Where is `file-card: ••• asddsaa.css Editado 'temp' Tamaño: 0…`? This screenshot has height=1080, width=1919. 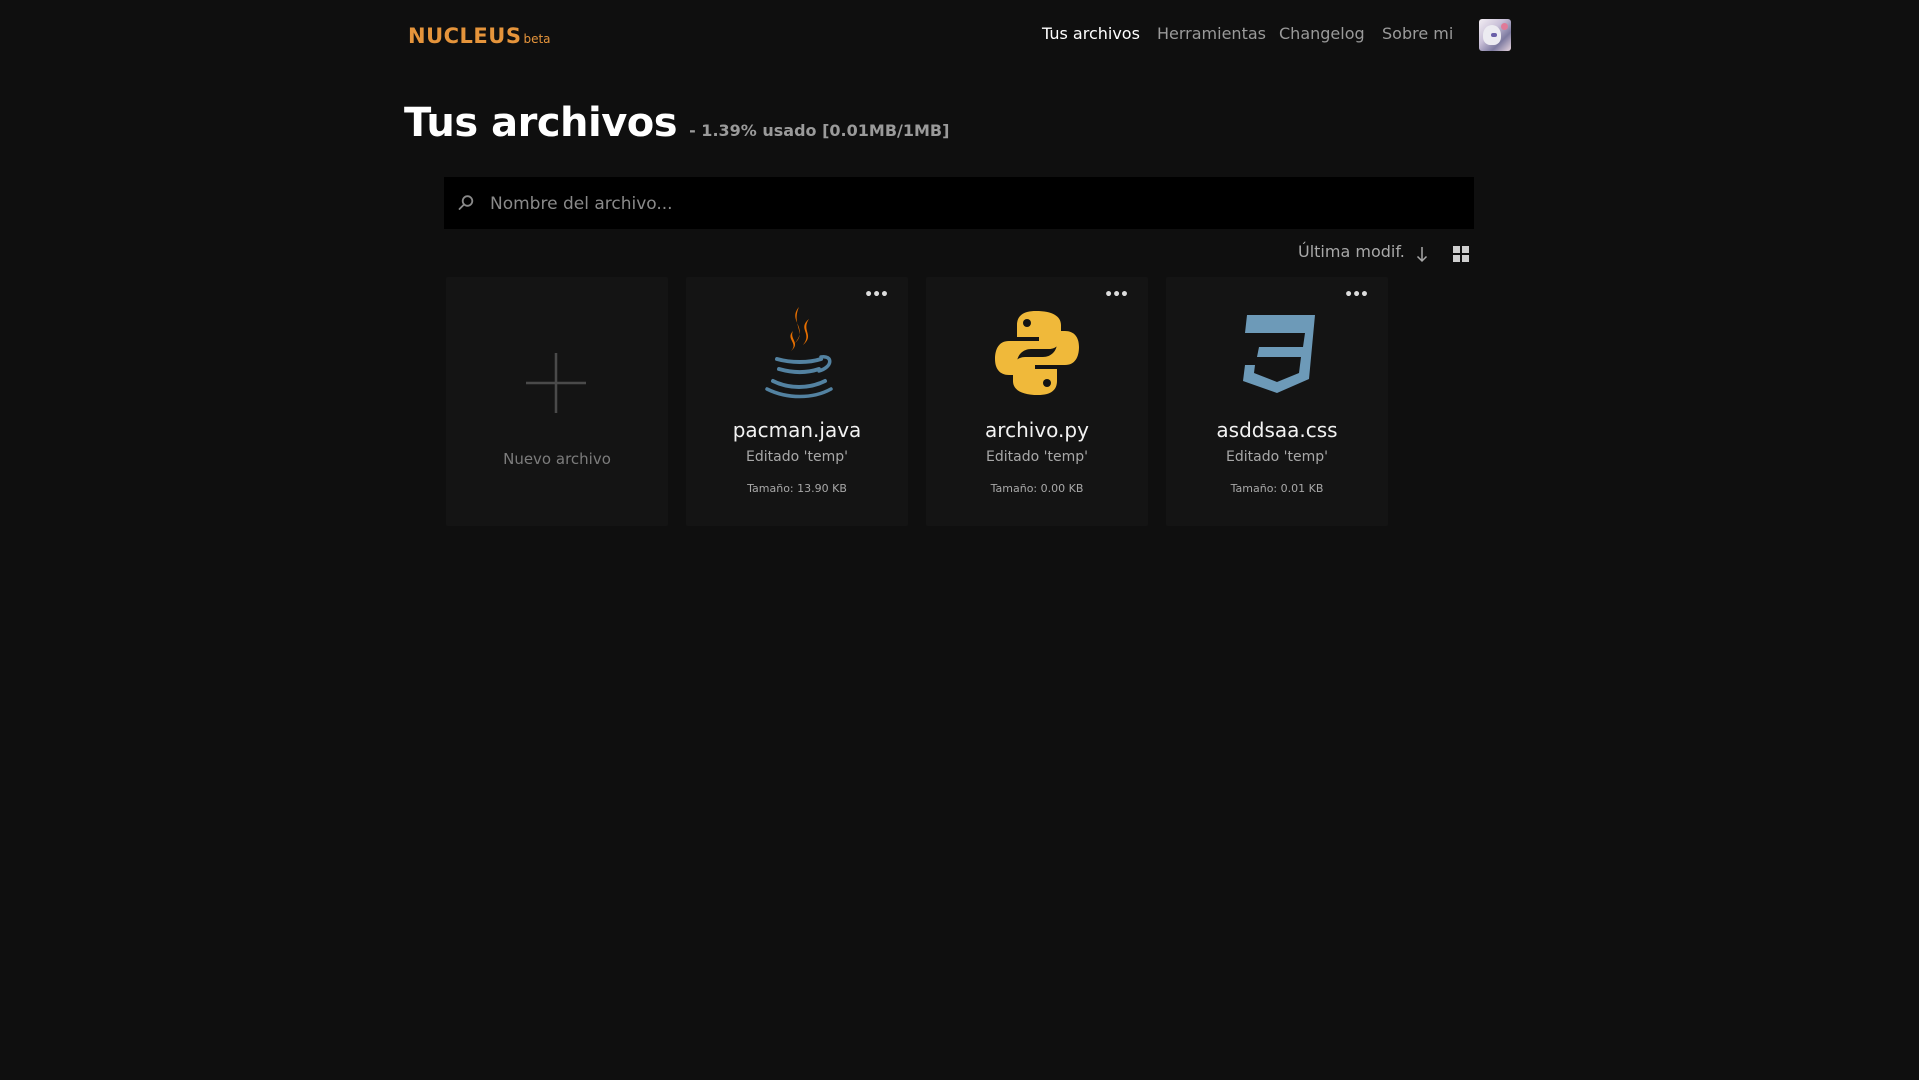
file-card: ••• asddsaa.css Editado 'temp' Tamaño: 0… is located at coordinates (1277, 401).